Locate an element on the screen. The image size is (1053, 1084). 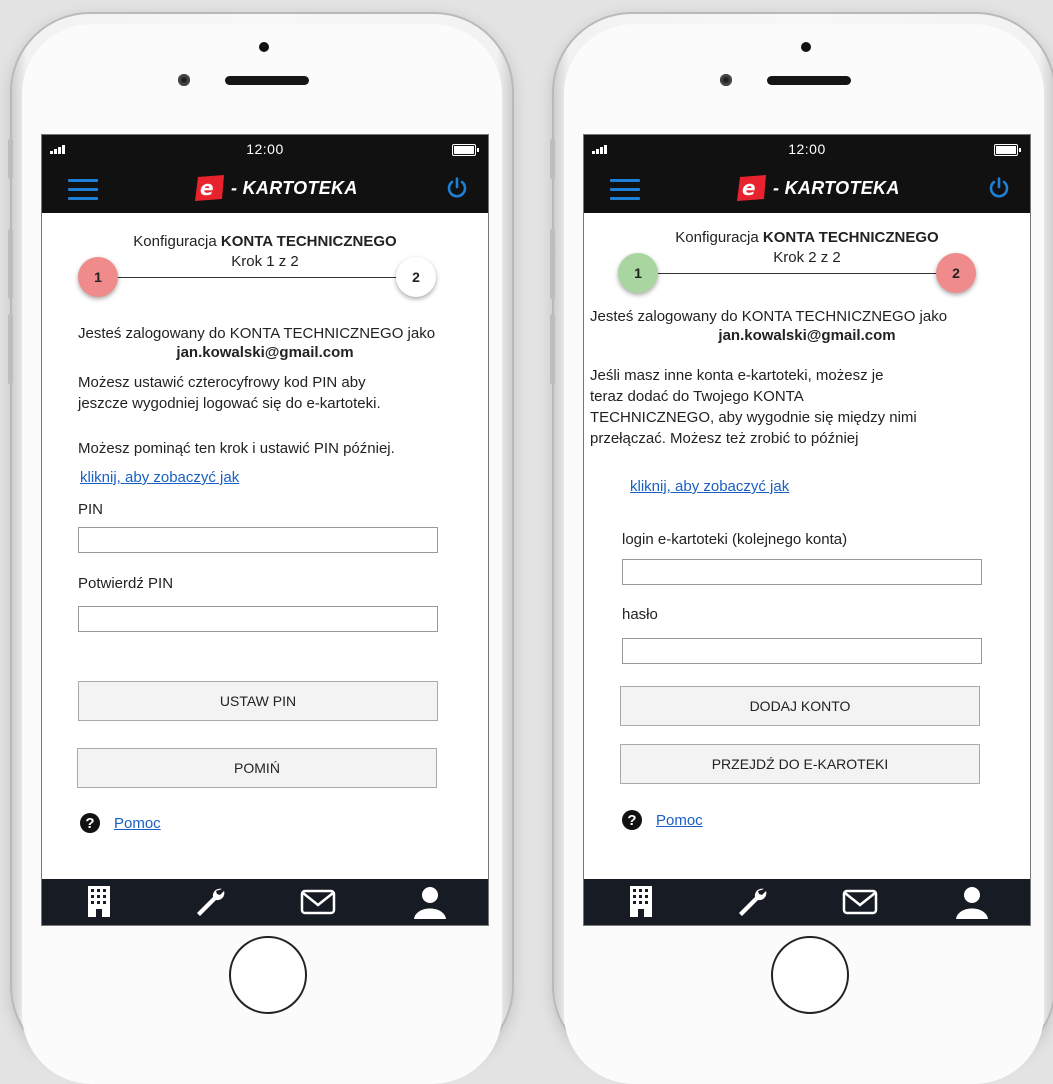
add-account-button: DODAJ KONTO is located at coordinates (800, 706).